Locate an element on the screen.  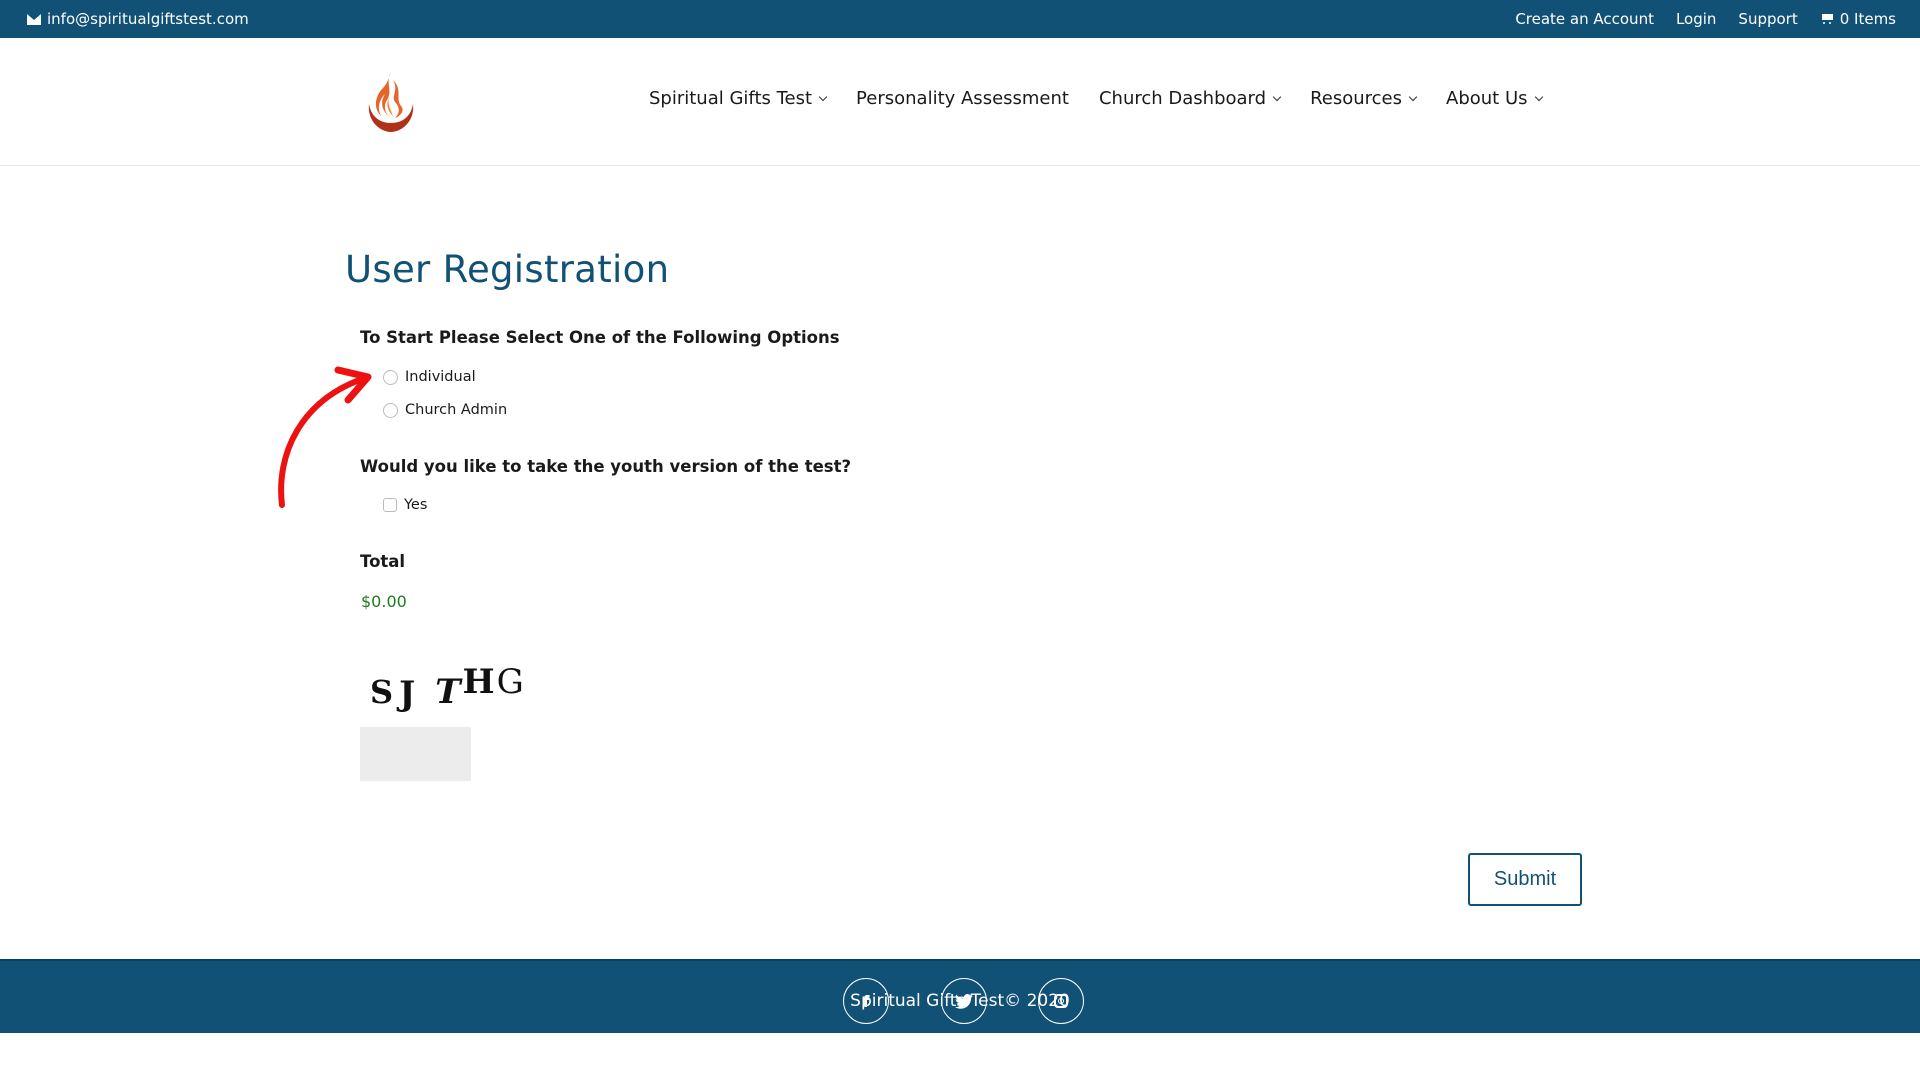
instagram-button is located at coordinates (1061, 1001).